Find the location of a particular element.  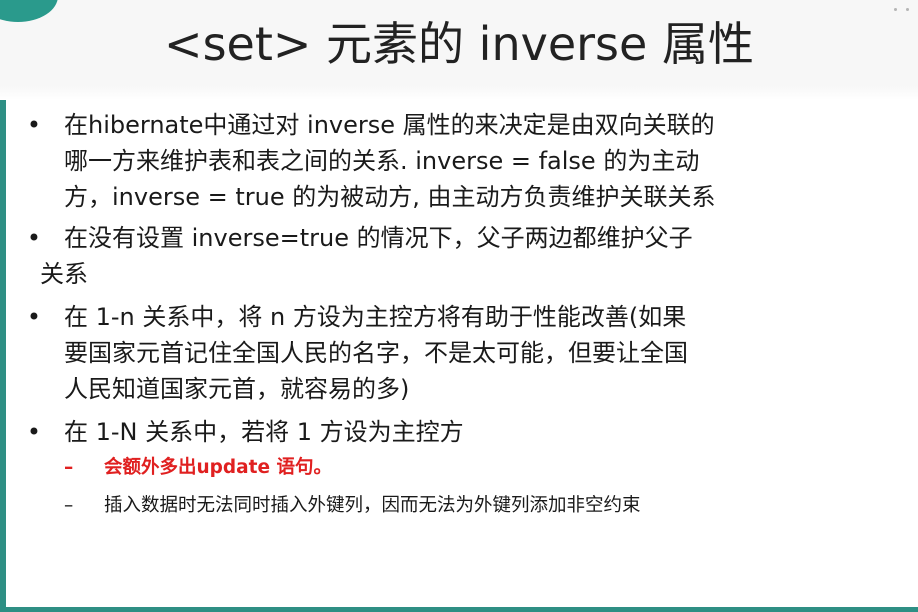

sub-bullet-text: 会额外多出update 语句。 is located at coordinates (218, 467).